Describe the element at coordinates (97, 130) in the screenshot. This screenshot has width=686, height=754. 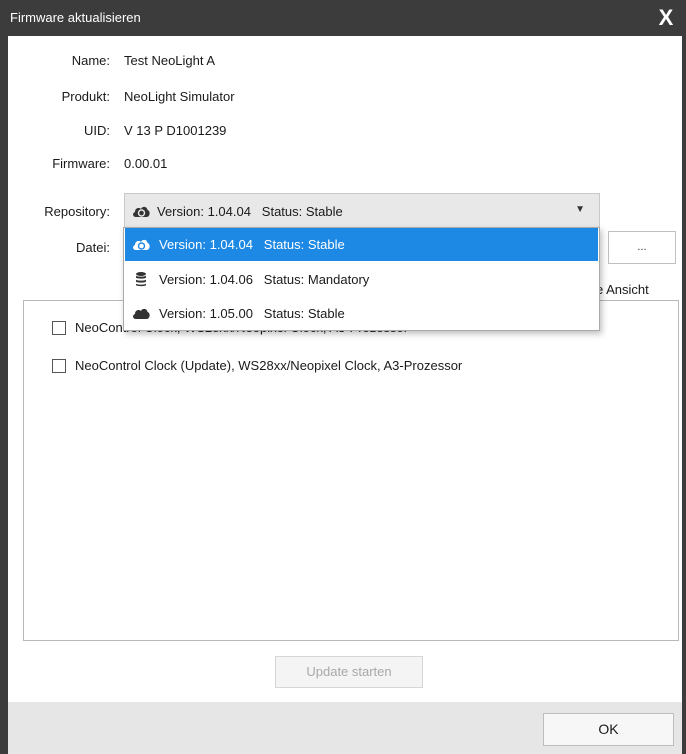
I see `uid-label: UID:` at that location.